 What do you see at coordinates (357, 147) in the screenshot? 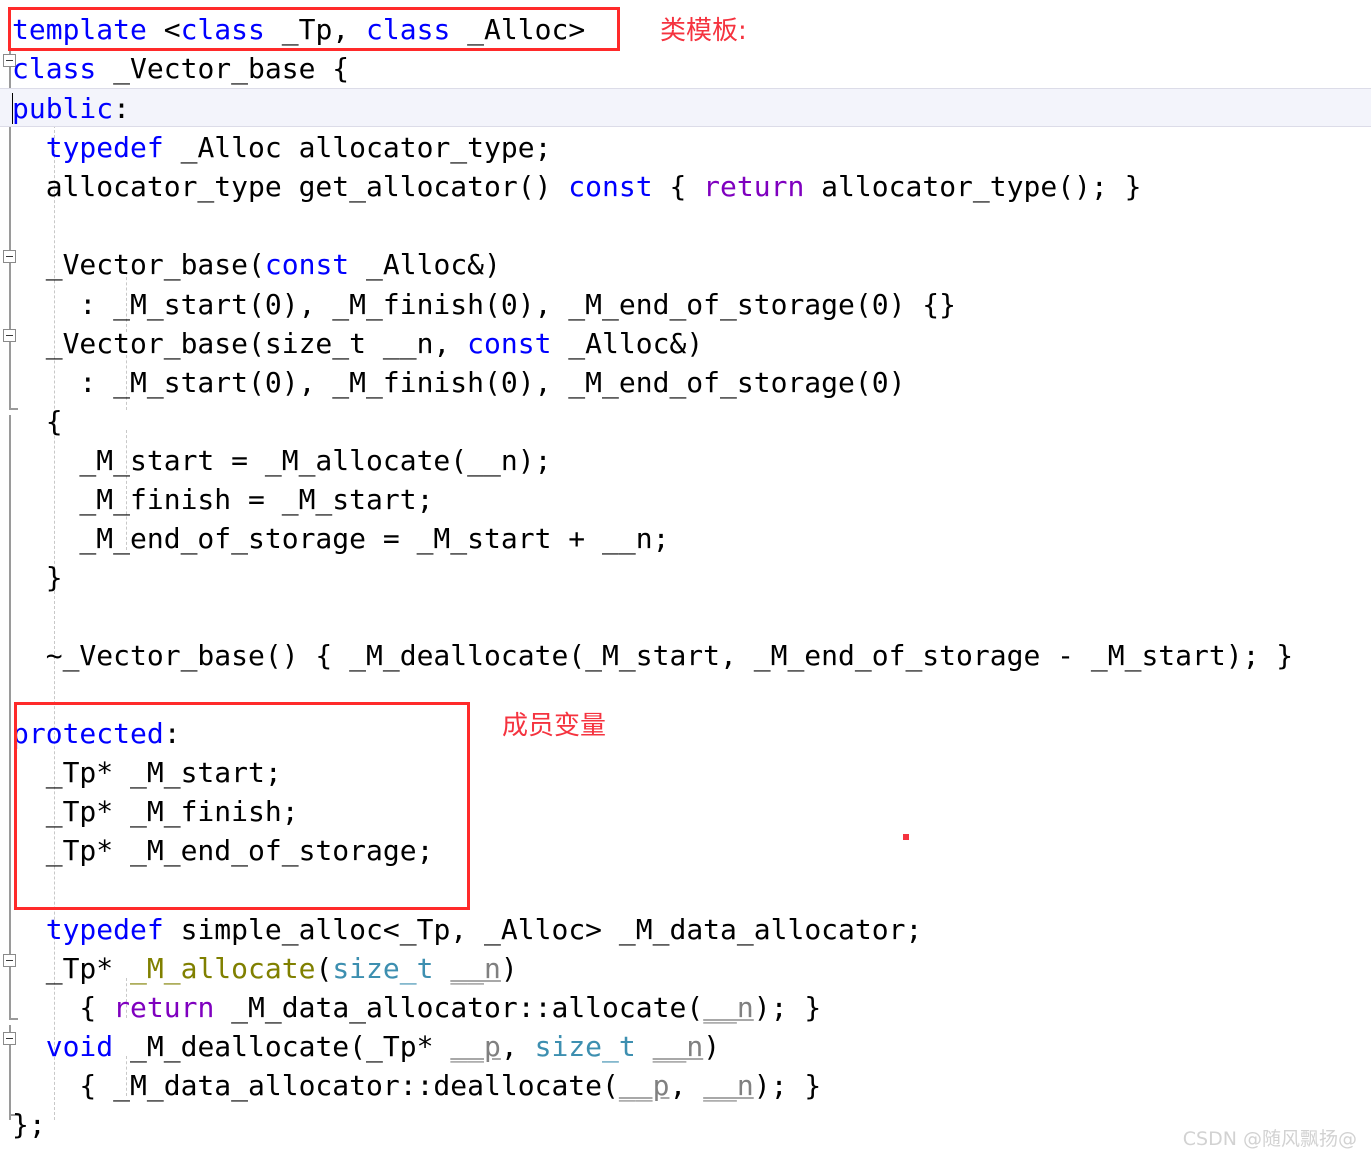
I see `code-token-plain: _Alloc allocator_type;` at bounding box center [357, 147].